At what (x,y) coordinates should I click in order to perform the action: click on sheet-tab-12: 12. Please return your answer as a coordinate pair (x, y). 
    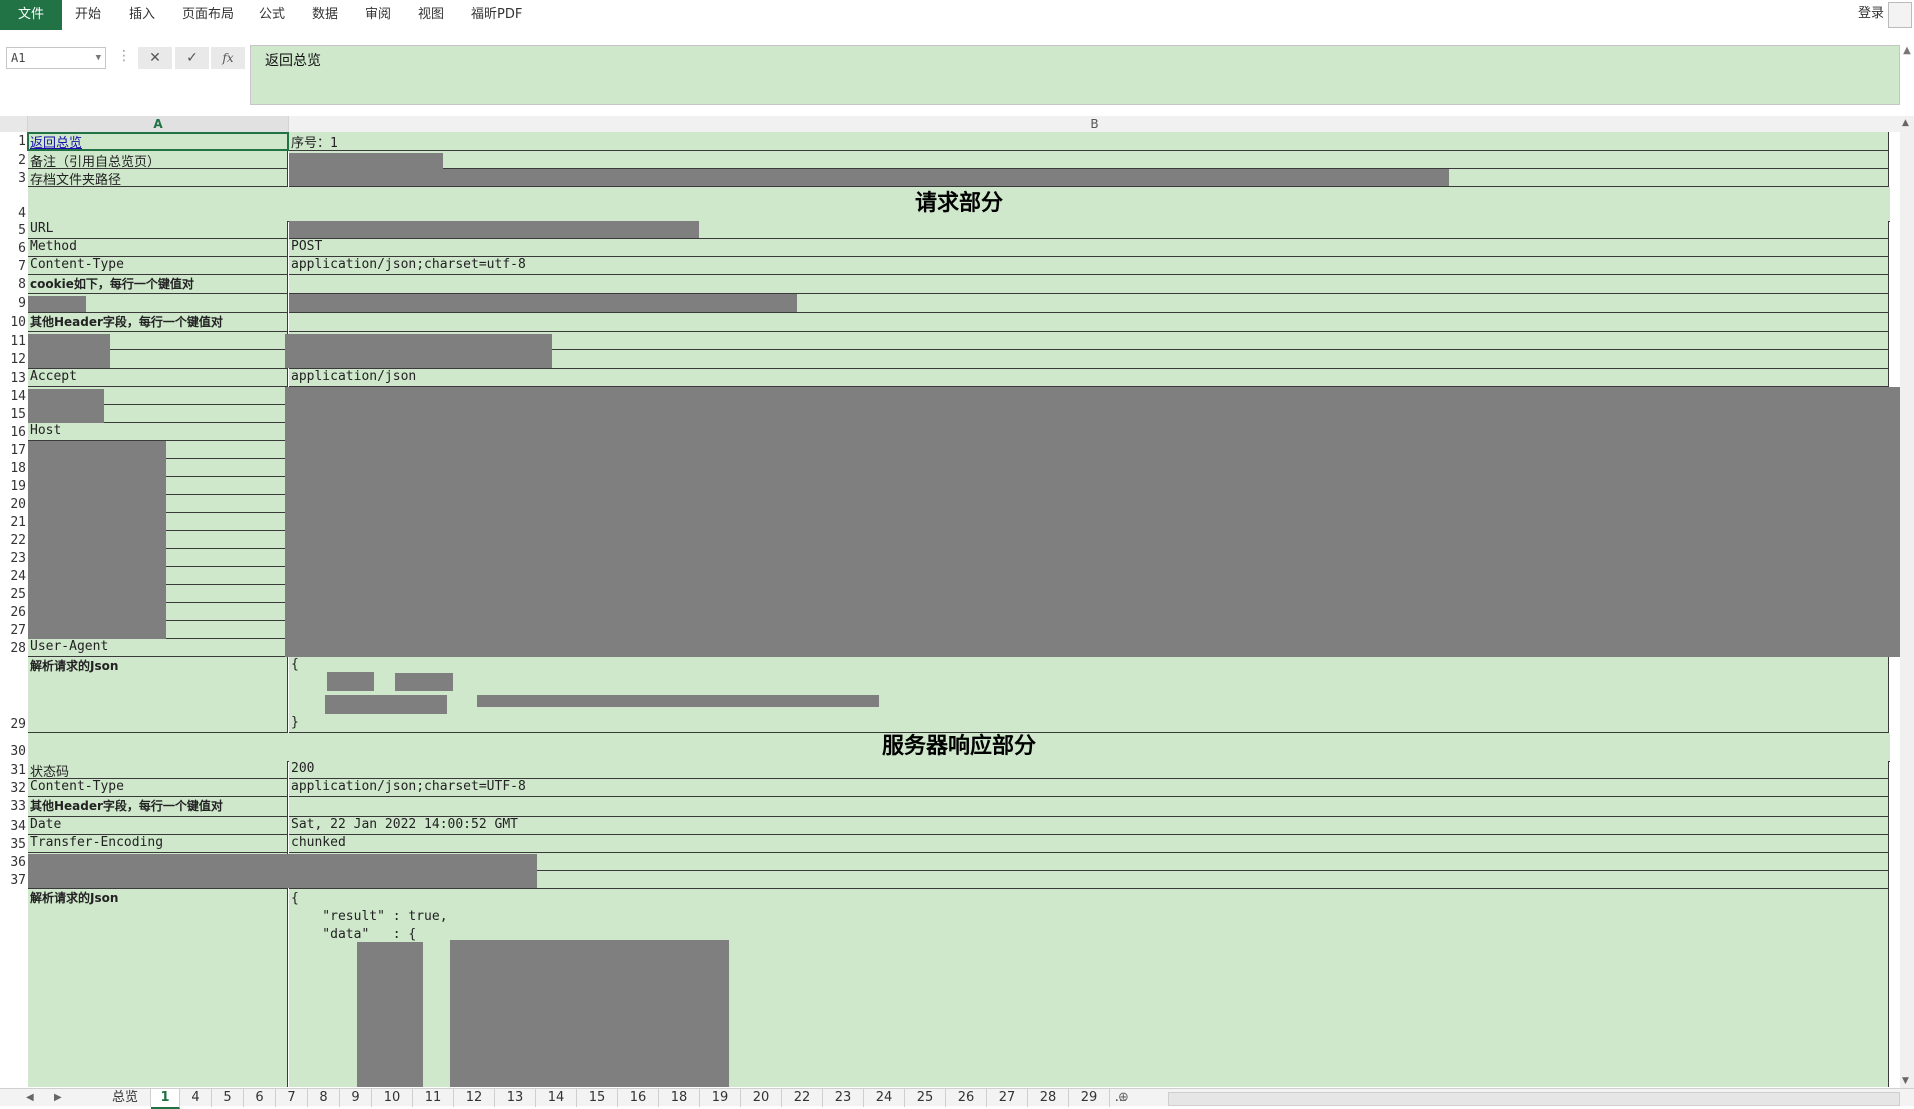
    Looking at the image, I should click on (474, 1098).